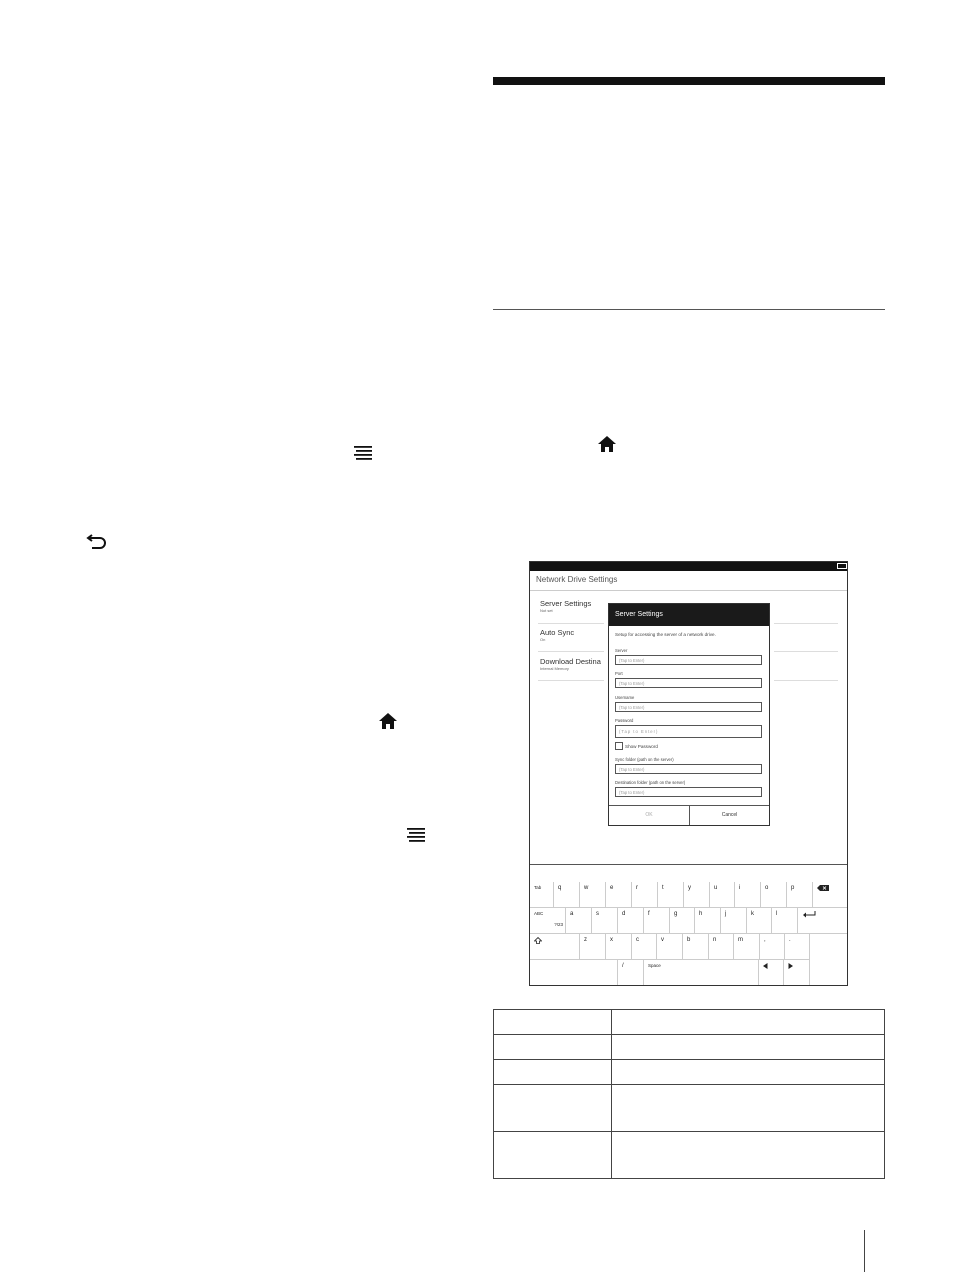 The width and height of the screenshot is (954, 1273). What do you see at coordinates (644, 947) in the screenshot?
I see `key-c: c` at bounding box center [644, 947].